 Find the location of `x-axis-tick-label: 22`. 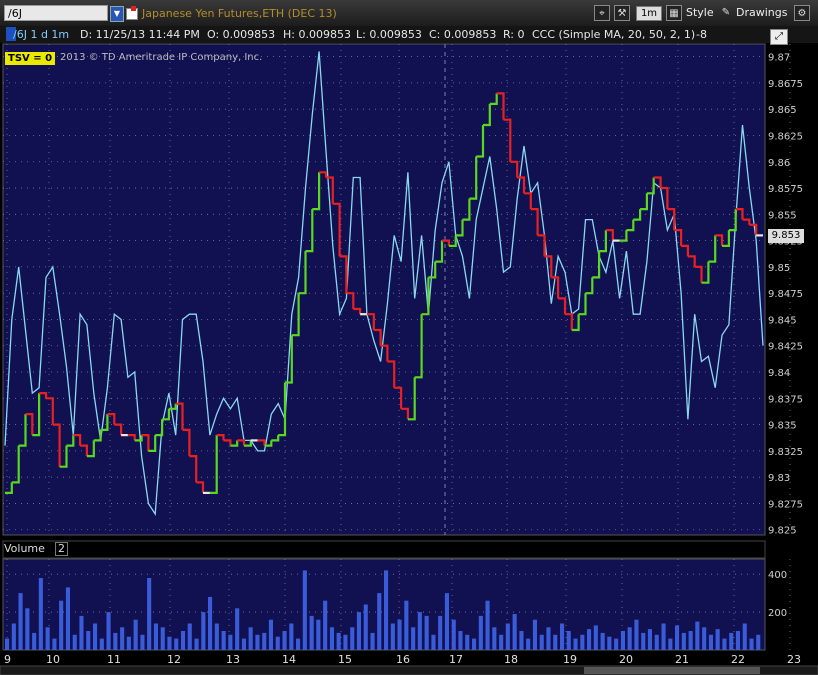

x-axis-tick-label: 22 is located at coordinates (738, 659).